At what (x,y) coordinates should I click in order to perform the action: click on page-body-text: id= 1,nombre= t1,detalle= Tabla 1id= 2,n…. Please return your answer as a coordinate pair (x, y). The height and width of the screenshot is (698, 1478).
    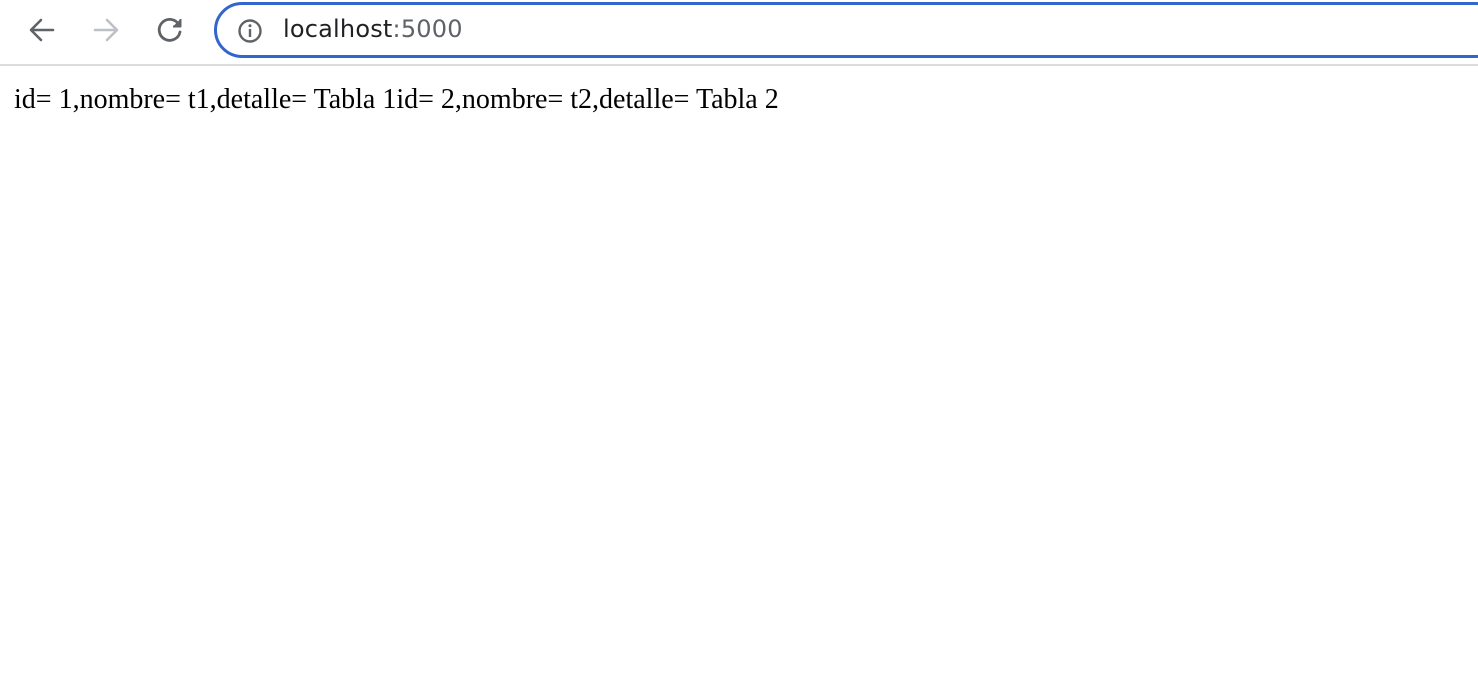
    Looking at the image, I should click on (396, 99).